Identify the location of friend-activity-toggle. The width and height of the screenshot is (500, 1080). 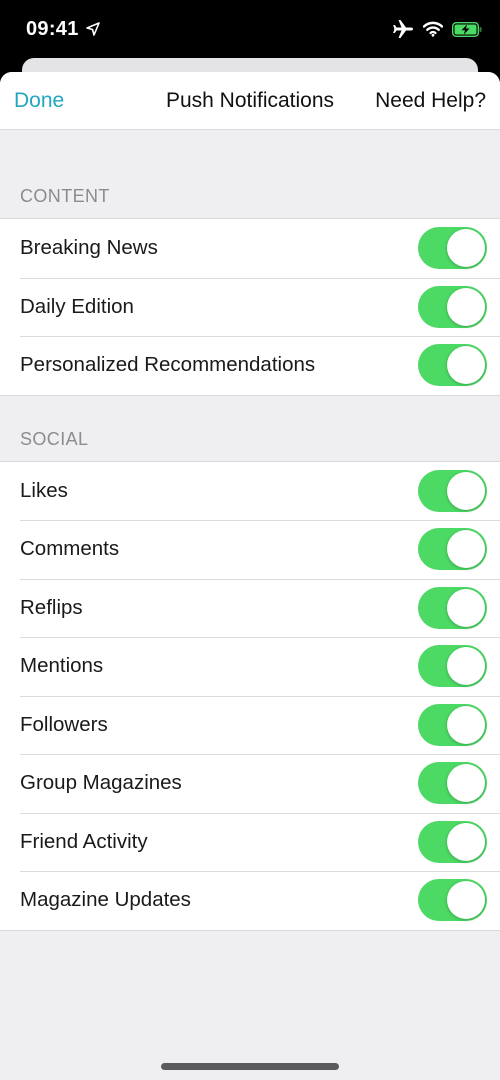
(452, 841).